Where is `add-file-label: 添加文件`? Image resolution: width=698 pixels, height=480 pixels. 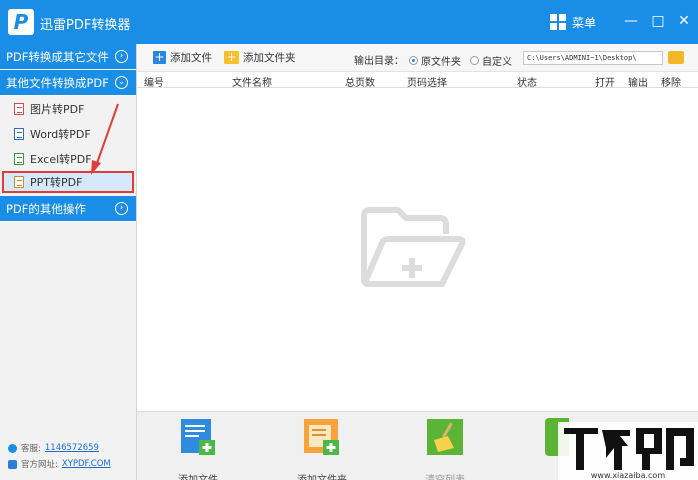 add-file-label: 添加文件 is located at coordinates (191, 58).